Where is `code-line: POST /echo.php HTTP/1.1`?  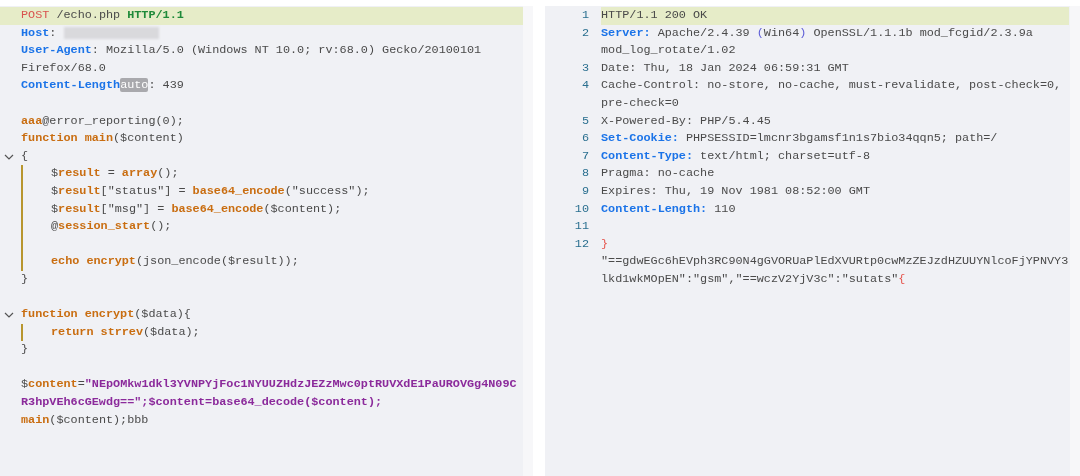 code-line: POST /echo.php HTTP/1.1 is located at coordinates (103, 15).